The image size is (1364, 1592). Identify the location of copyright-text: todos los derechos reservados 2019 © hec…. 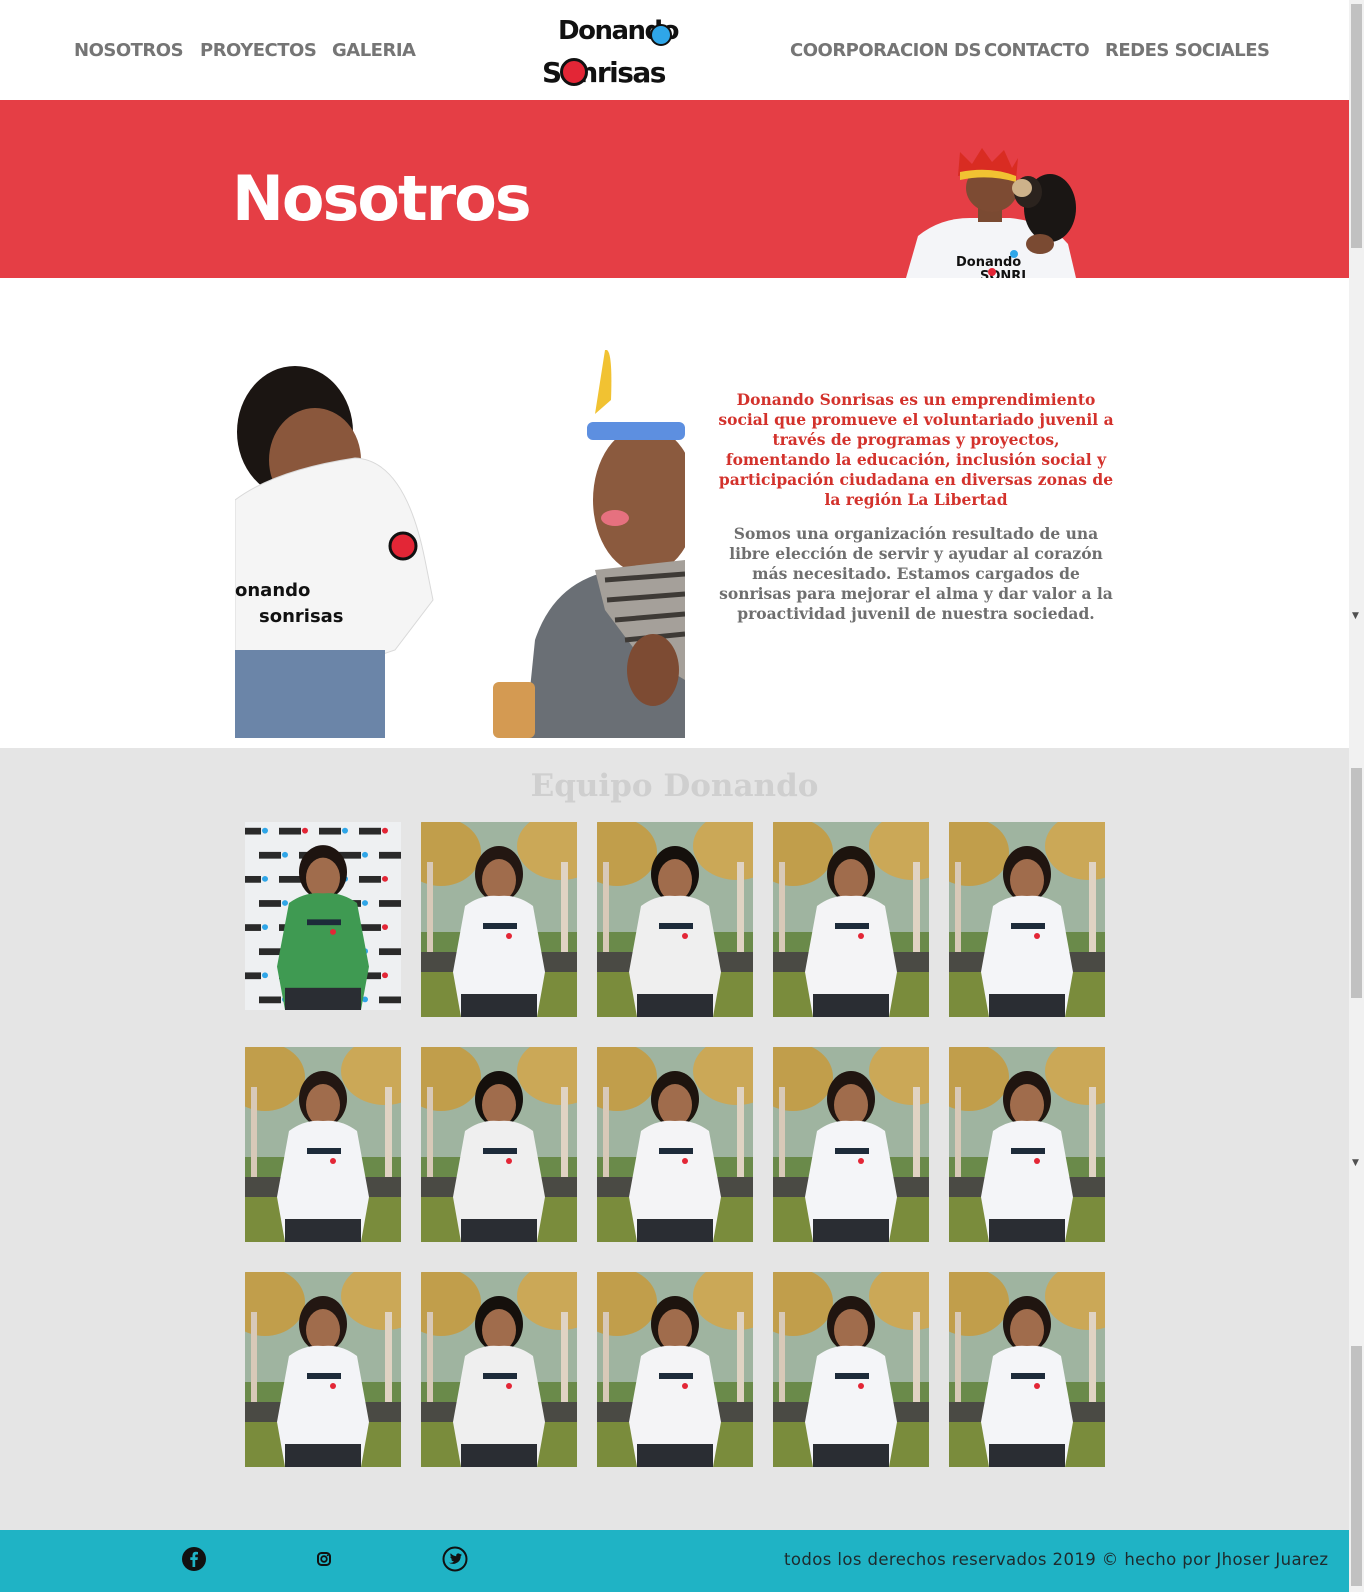
(1056, 1559).